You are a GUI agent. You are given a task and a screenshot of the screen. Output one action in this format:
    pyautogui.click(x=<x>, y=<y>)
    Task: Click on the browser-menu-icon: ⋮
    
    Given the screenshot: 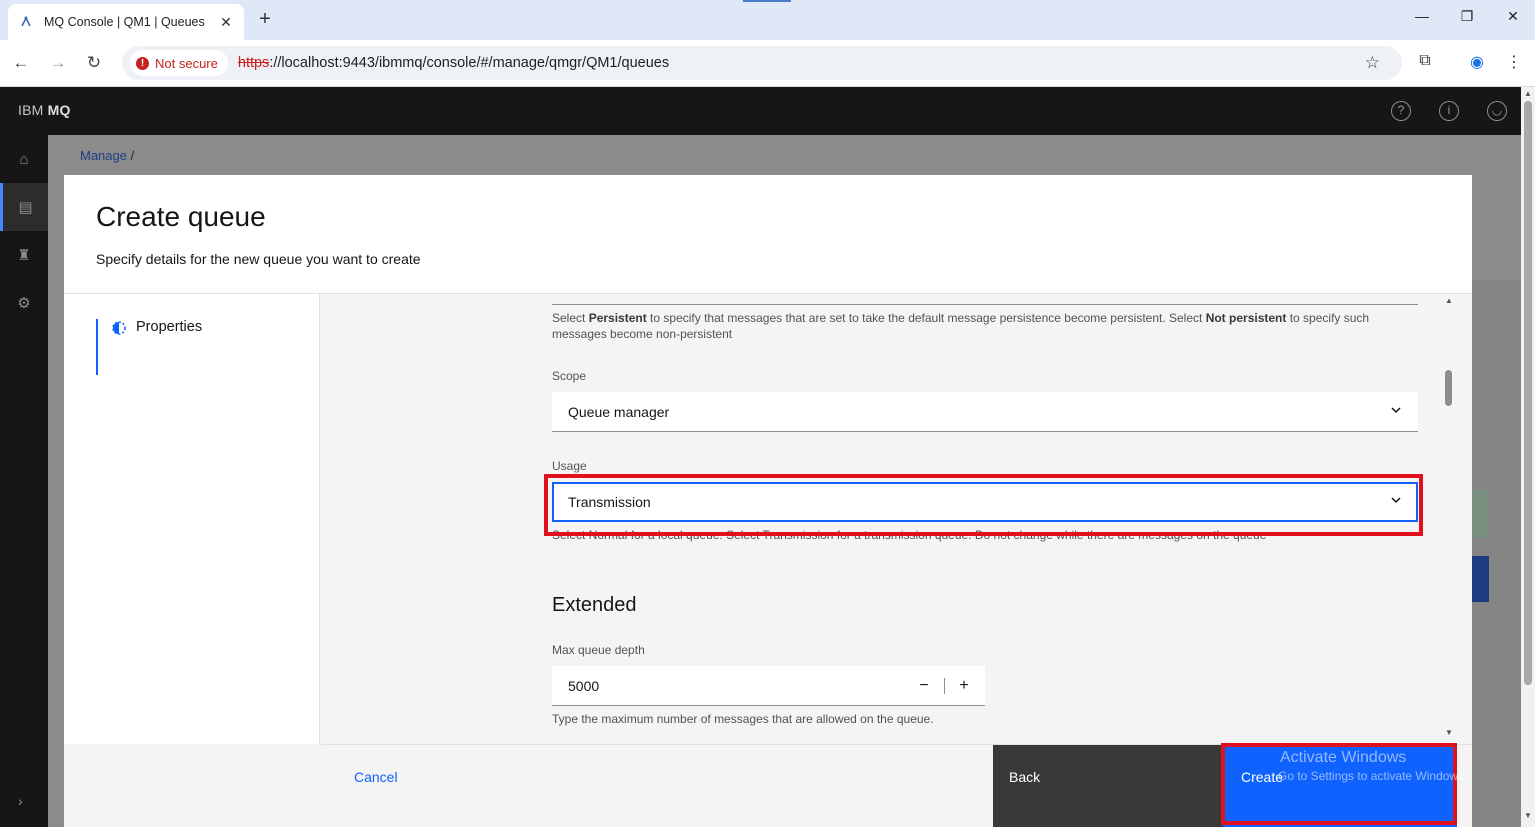 What is the action you would take?
    pyautogui.click(x=1514, y=62)
    